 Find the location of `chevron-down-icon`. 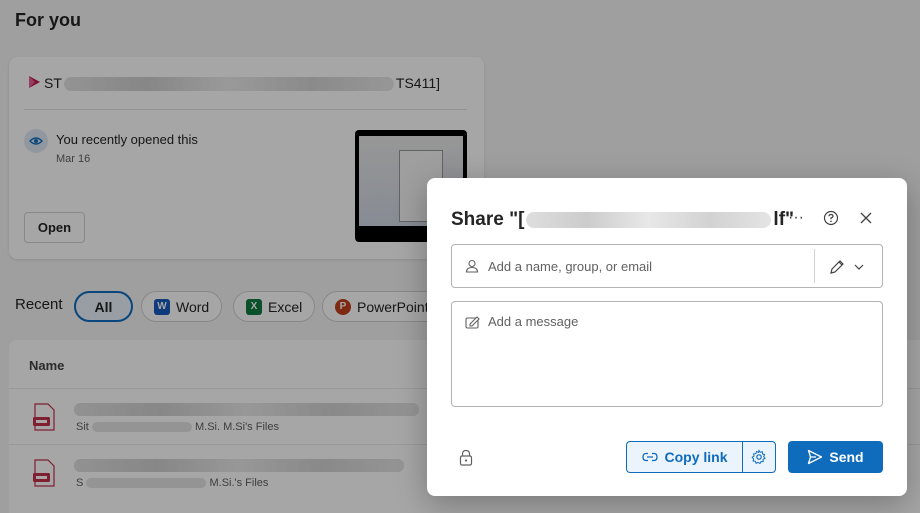

chevron-down-icon is located at coordinates (859, 267).